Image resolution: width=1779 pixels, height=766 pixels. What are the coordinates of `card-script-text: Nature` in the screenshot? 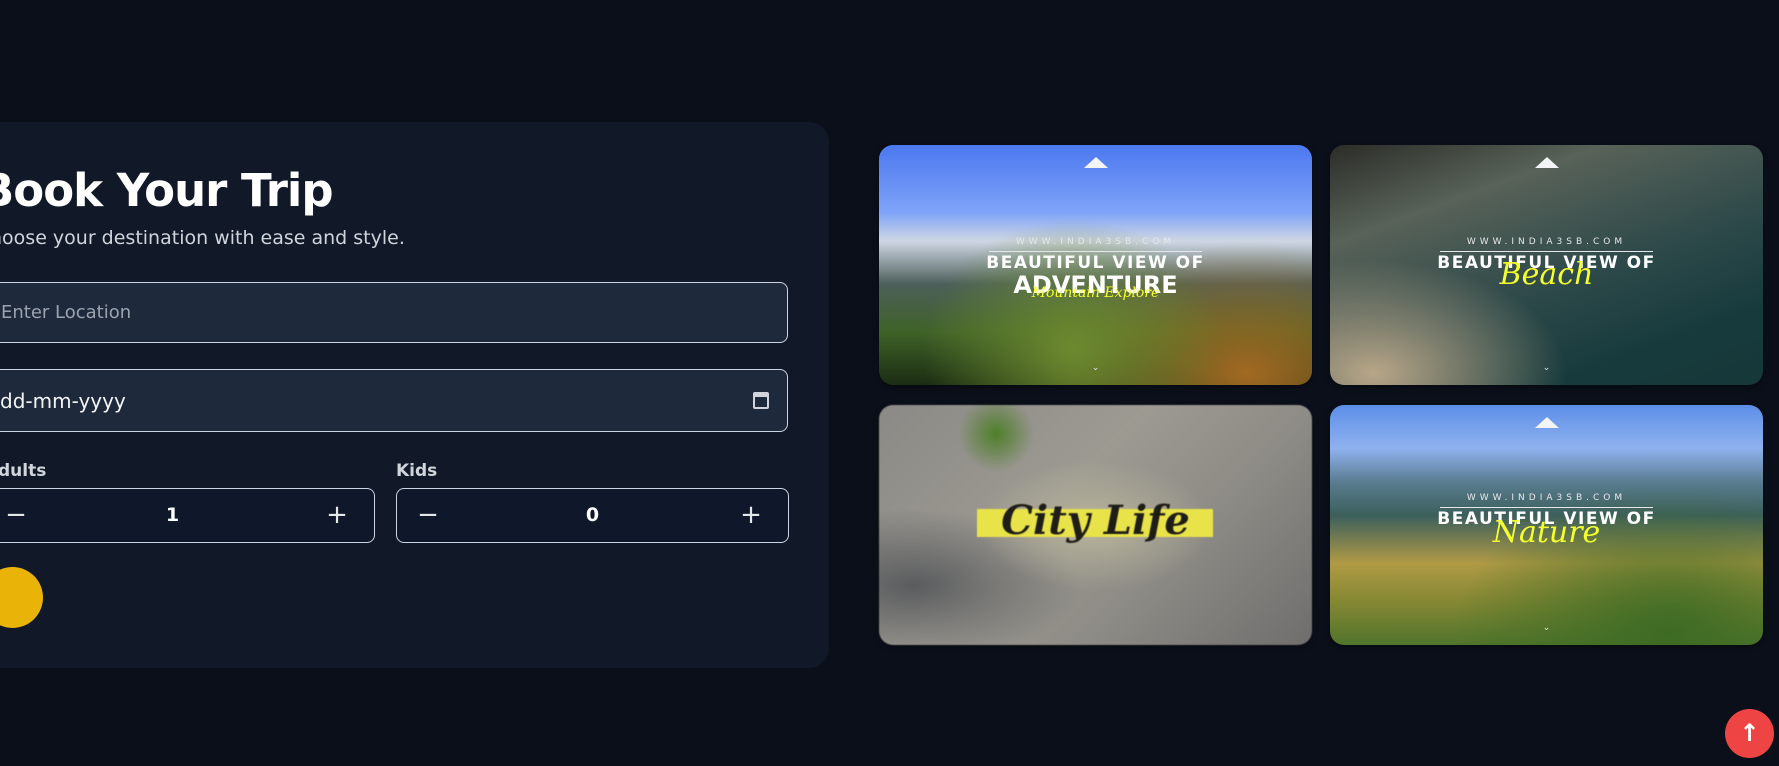 It's located at (1546, 532).